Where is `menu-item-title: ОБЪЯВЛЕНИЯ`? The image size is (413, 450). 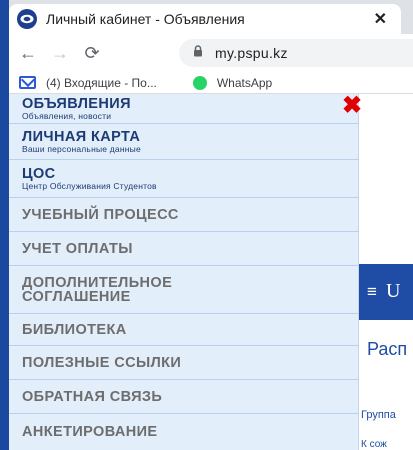
menu-item-title: ОБЪЯВЛЕНИЯ is located at coordinates (76, 103).